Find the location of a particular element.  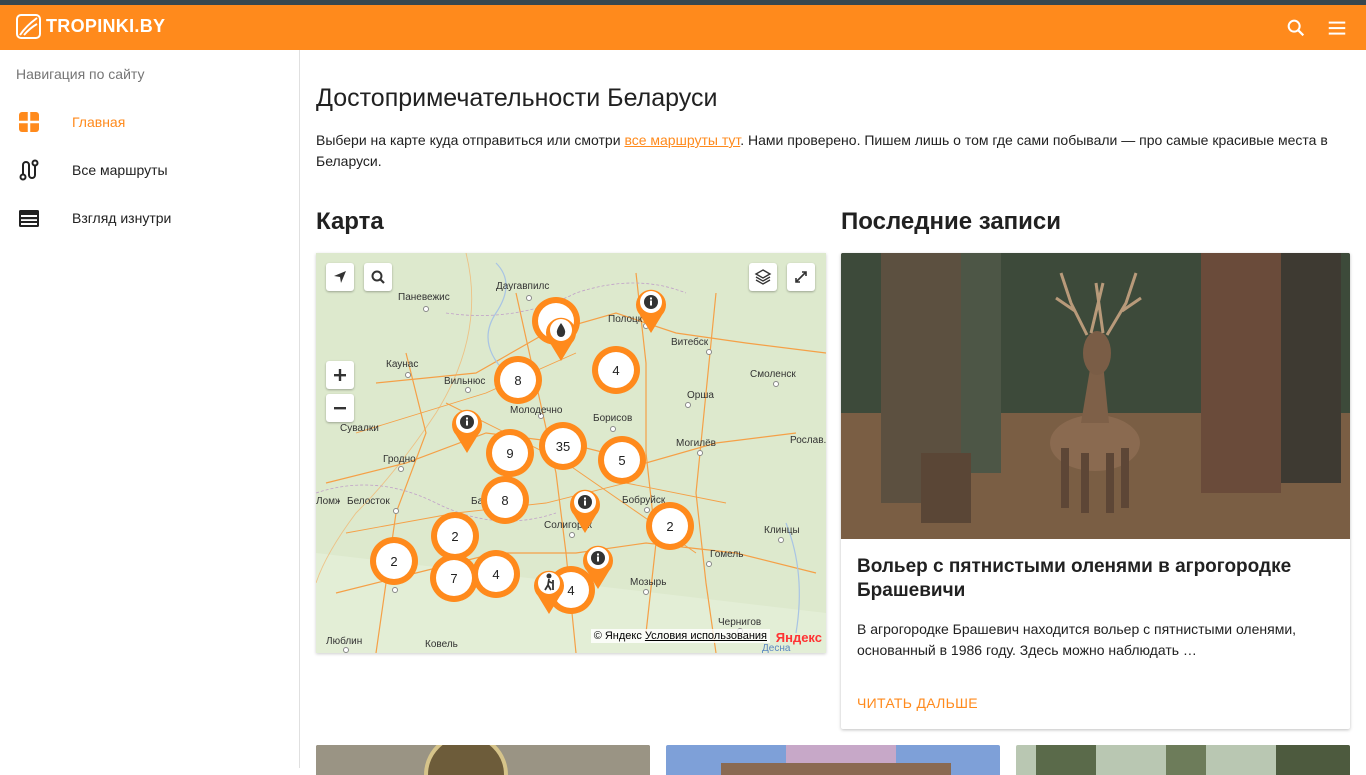

map-search-button is located at coordinates (378, 277).